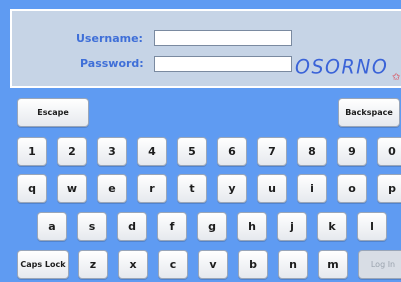 The width and height of the screenshot is (401, 282). What do you see at coordinates (43, 264) in the screenshot?
I see `caps-lock-key: Caps Lock` at bounding box center [43, 264].